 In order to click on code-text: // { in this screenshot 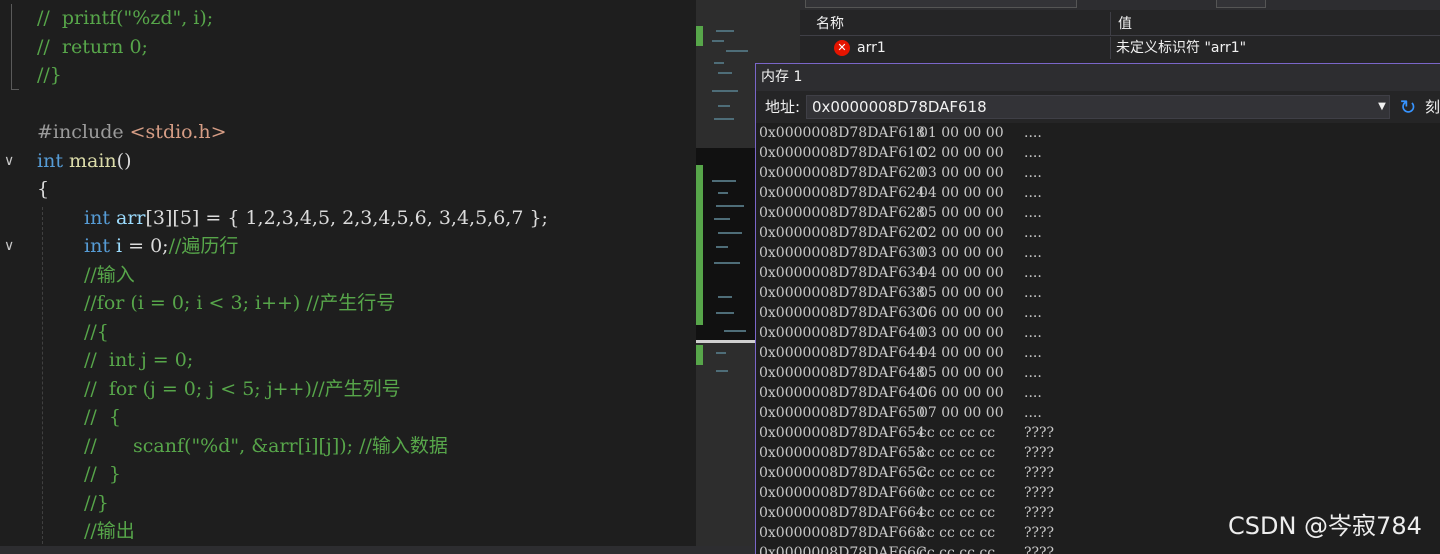, I will do `click(102, 417)`.